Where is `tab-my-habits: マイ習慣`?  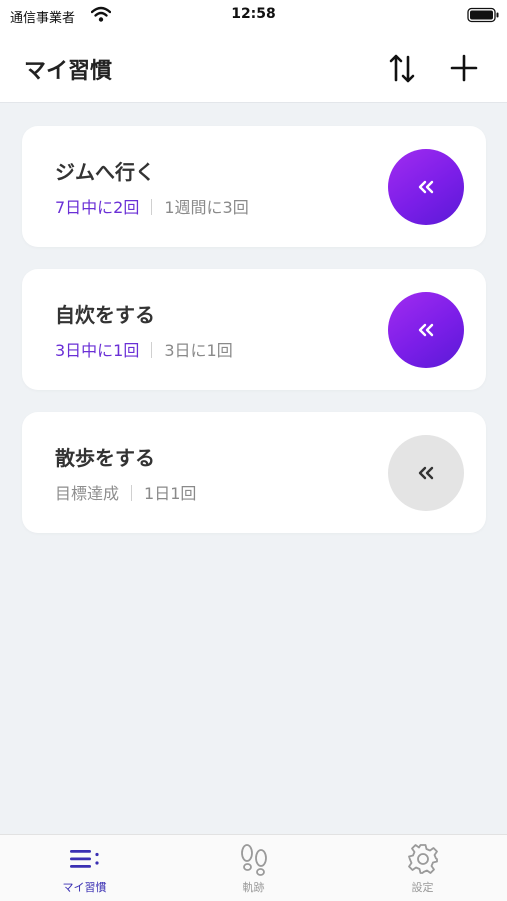 tab-my-habits: マイ習慣 is located at coordinates (84, 868).